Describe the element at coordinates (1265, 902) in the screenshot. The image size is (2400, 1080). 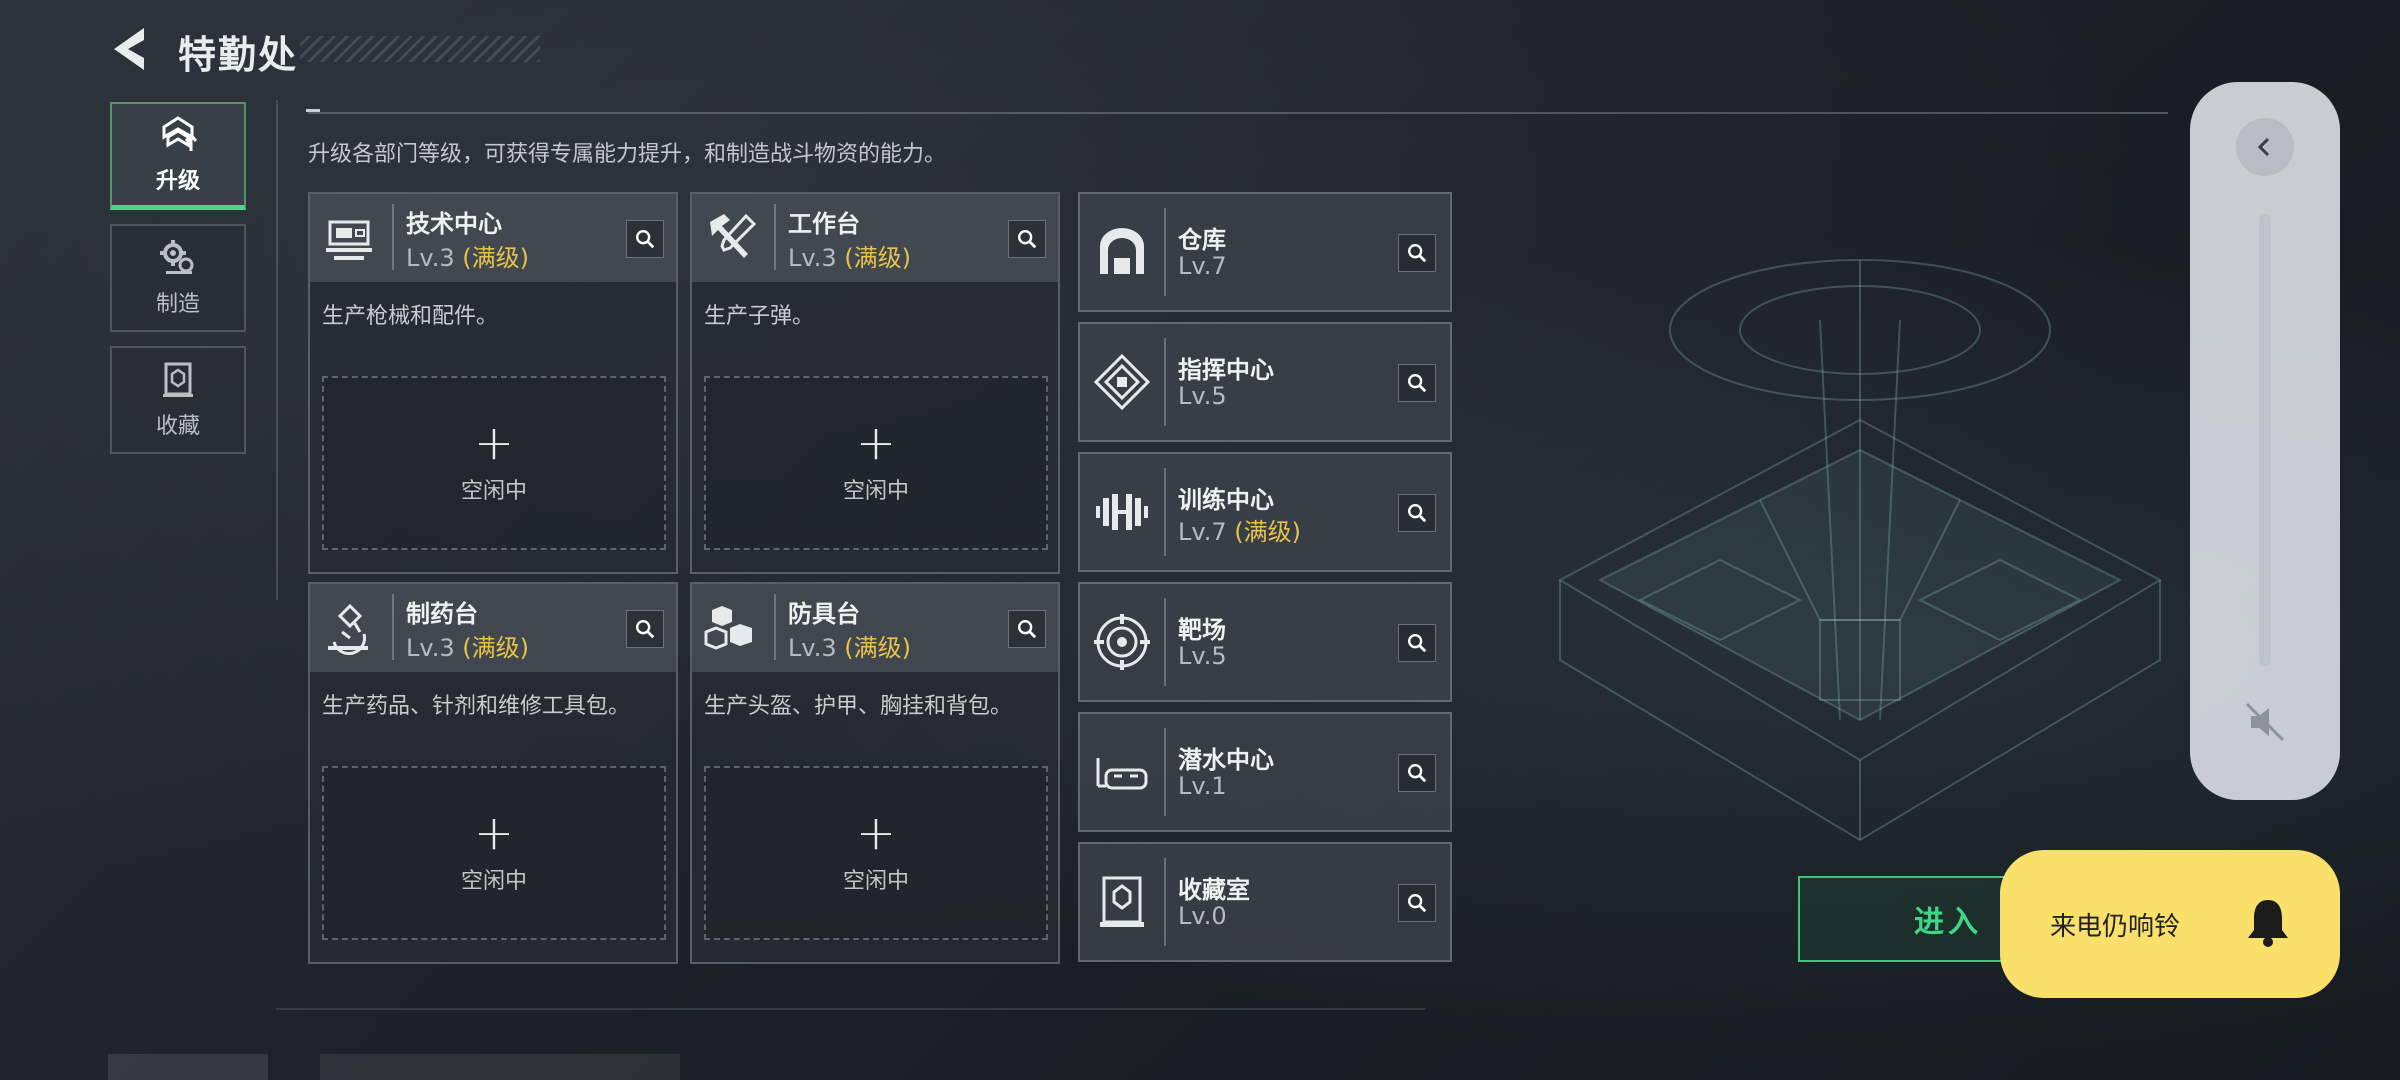
I see `department-card-collection-room: 收藏室 Lv.0` at that location.